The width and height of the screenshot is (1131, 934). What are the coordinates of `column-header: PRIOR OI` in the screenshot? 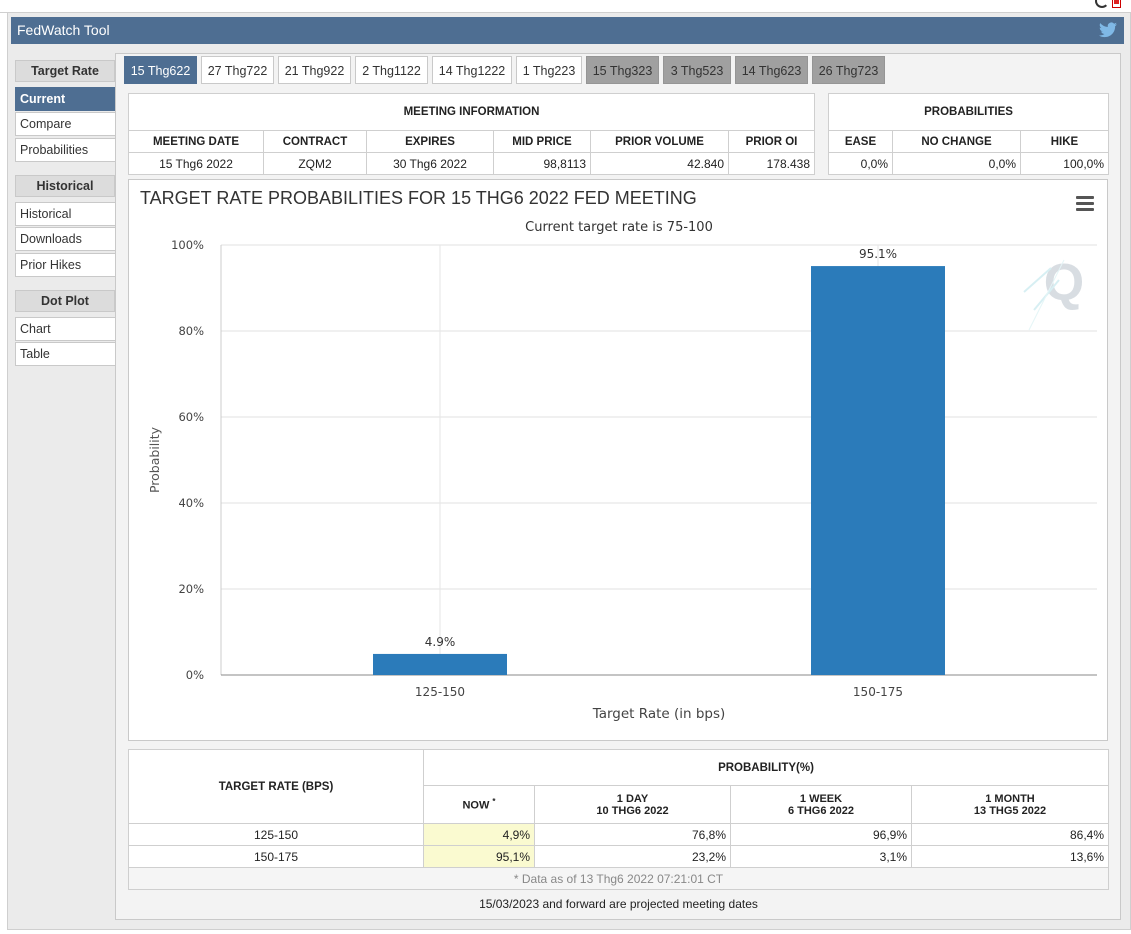 It's located at (771, 141).